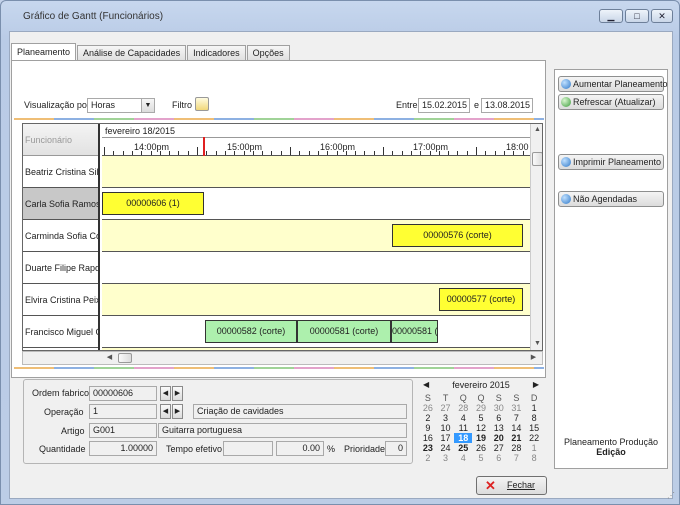 This screenshot has width=680, height=505. What do you see at coordinates (344, 331) in the screenshot?
I see `task-bar: 00000581 (corte)` at bounding box center [344, 331].